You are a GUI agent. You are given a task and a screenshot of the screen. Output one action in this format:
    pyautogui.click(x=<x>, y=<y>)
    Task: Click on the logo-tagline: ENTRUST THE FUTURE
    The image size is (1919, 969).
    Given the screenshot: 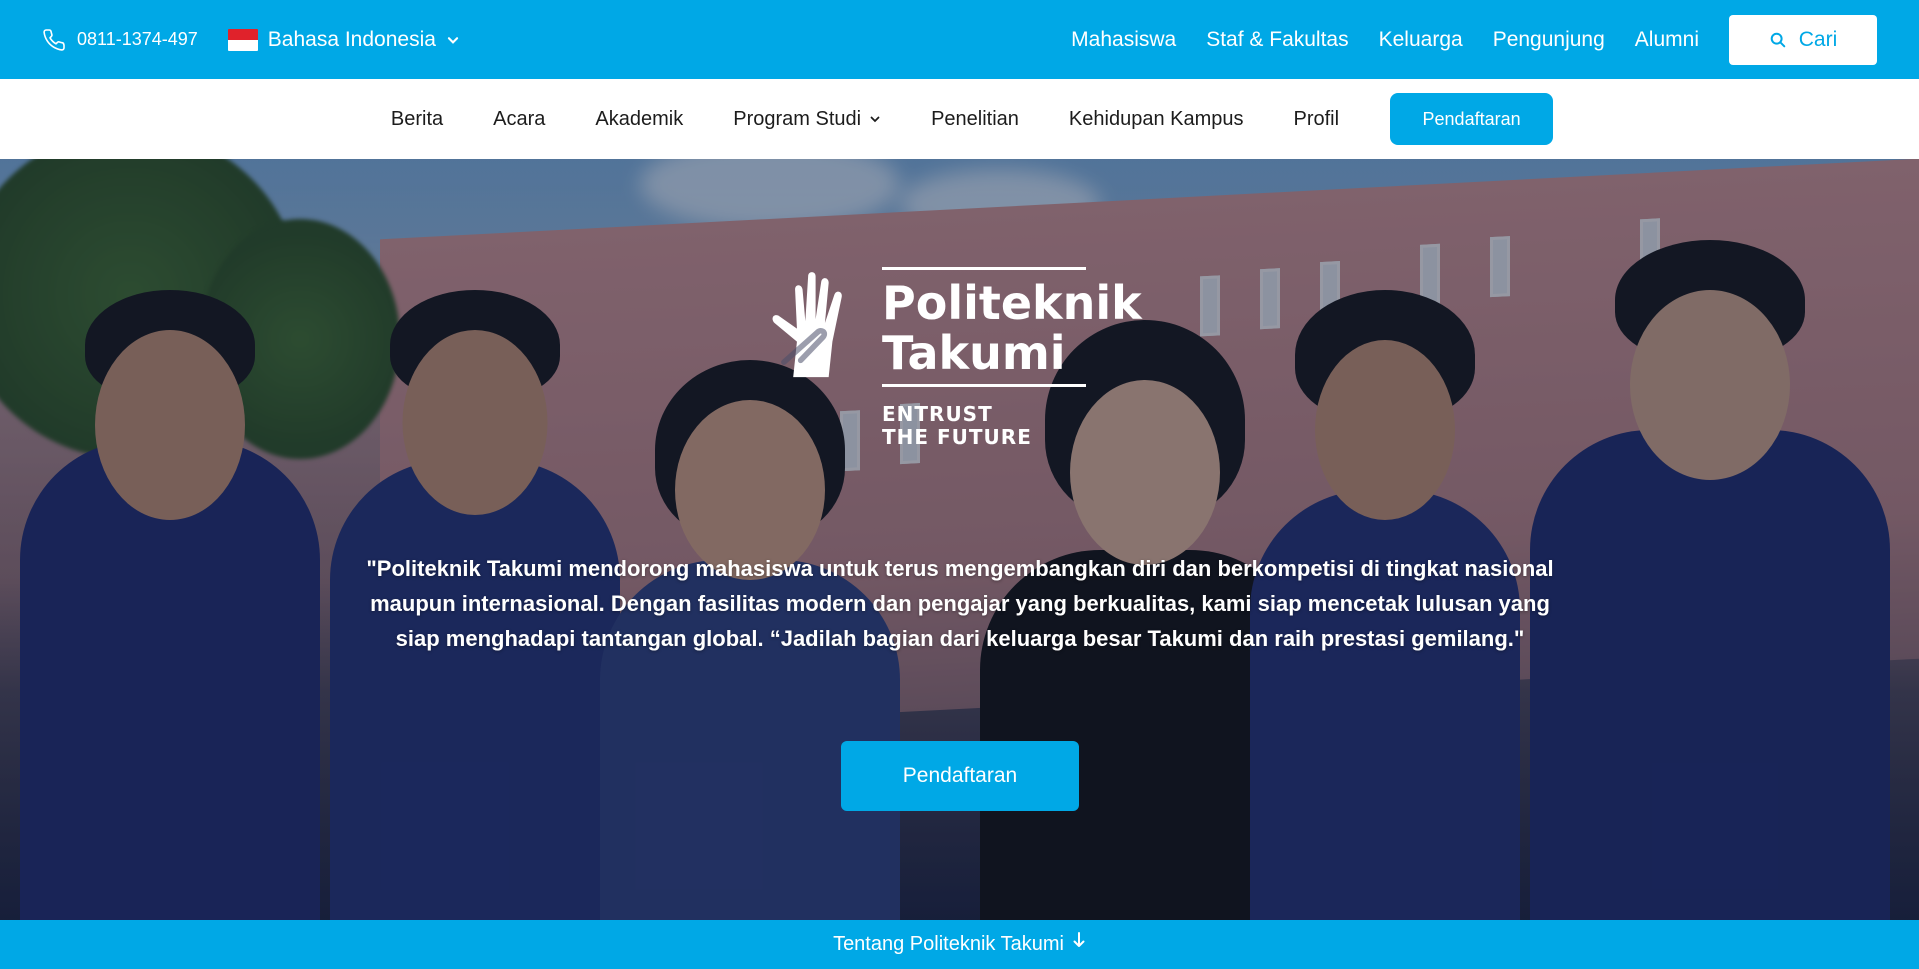 What is the action you would take?
    pyautogui.click(x=1012, y=426)
    